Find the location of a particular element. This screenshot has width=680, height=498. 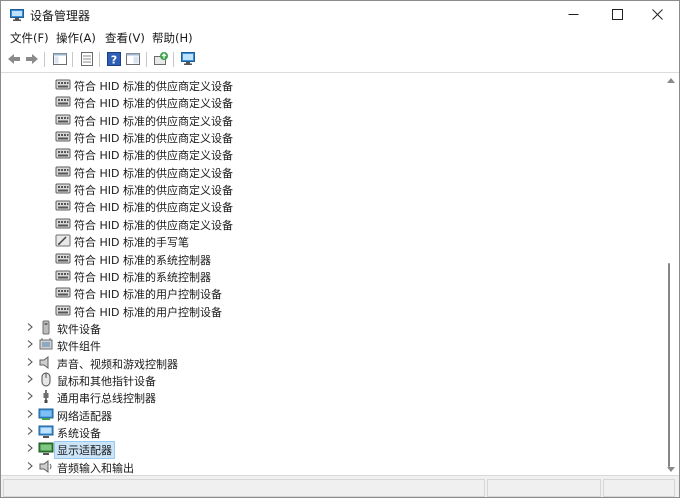

properties-icon is located at coordinates (87, 59).